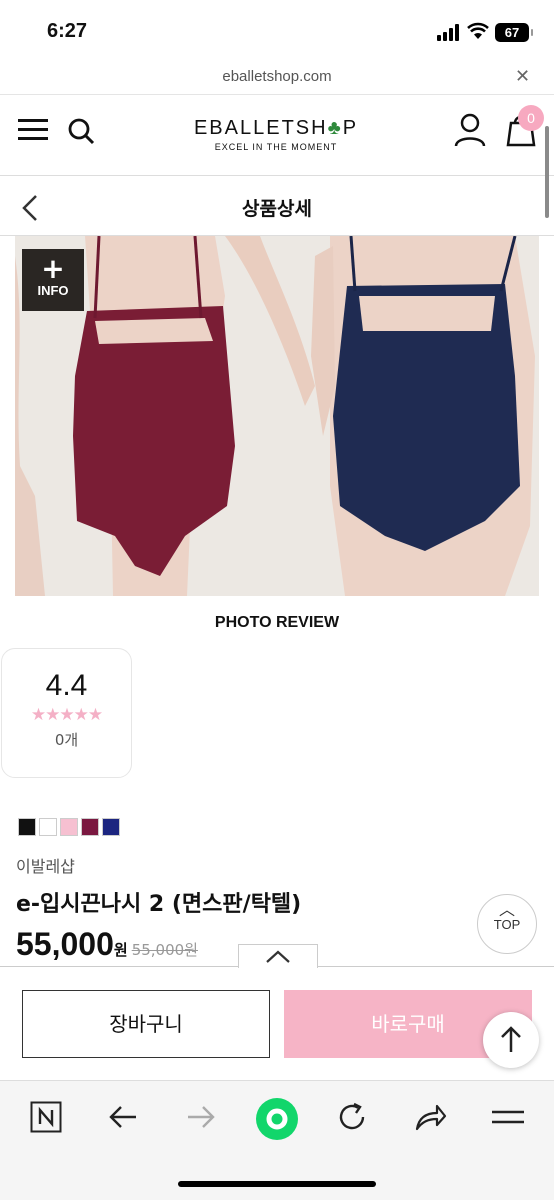 This screenshot has width=554, height=1200. I want to click on plus-icon: +, so click(53, 268).